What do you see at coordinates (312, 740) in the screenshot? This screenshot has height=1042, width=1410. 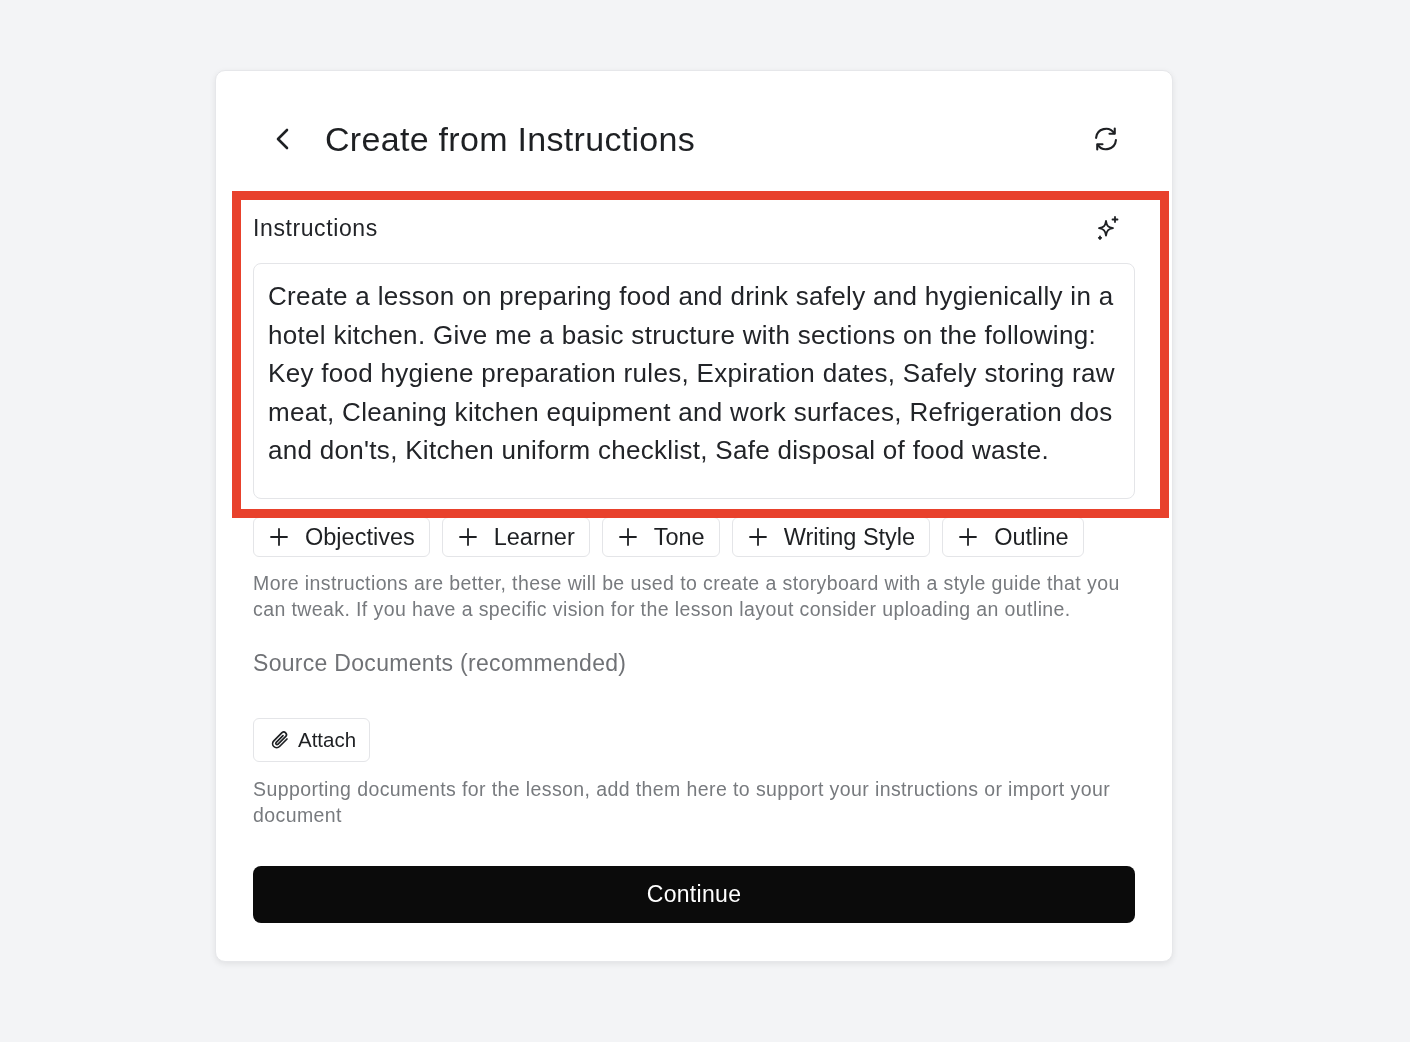 I see `attach-button: Attach` at bounding box center [312, 740].